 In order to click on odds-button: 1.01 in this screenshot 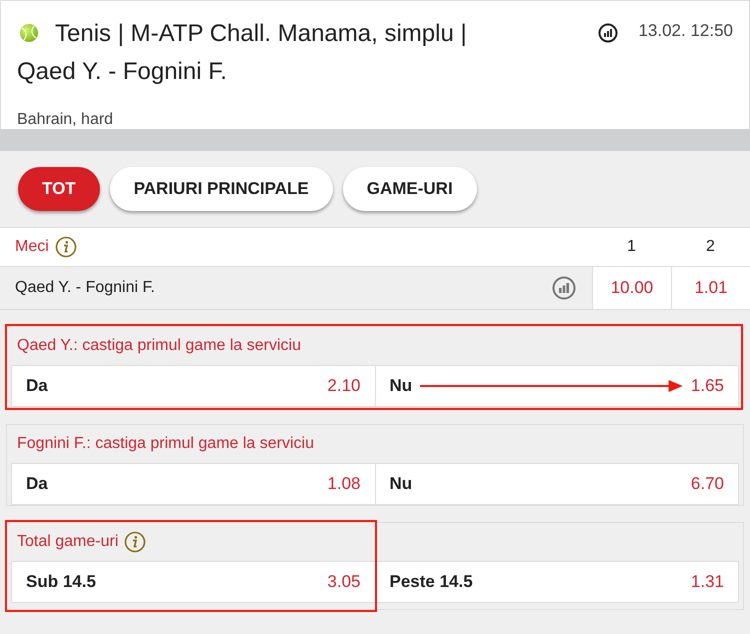, I will do `click(710, 288)`.